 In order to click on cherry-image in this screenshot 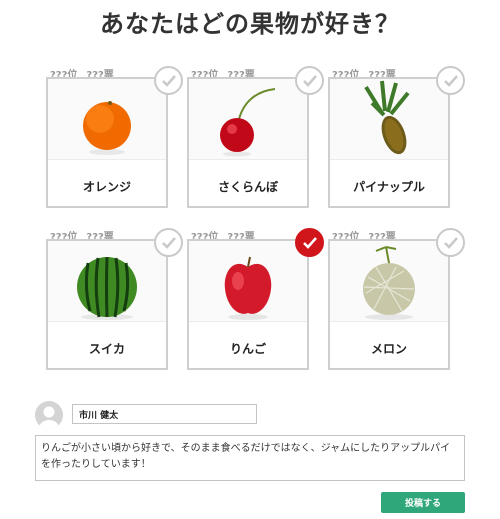, I will do `click(248, 119)`.